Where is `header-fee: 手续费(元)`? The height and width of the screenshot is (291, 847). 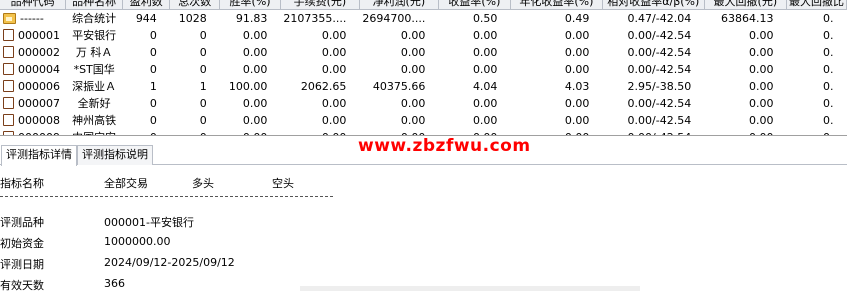
header-fee: 手续费(元) is located at coordinates (320, 5).